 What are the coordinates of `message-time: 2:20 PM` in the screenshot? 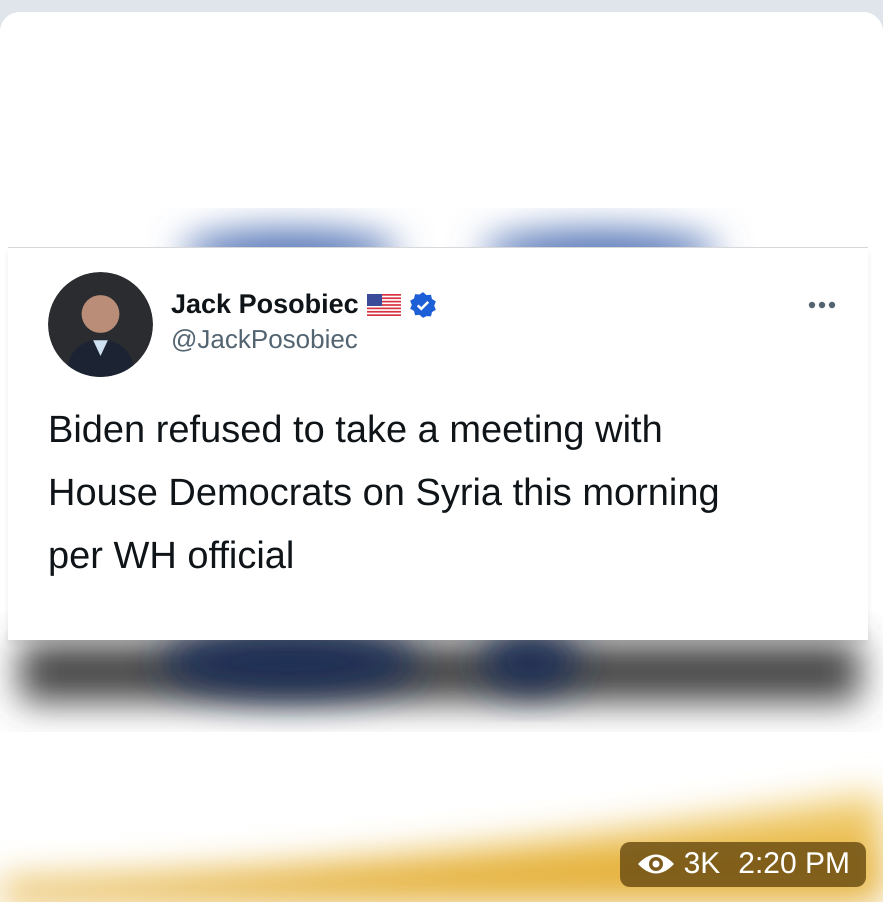 It's located at (794, 864).